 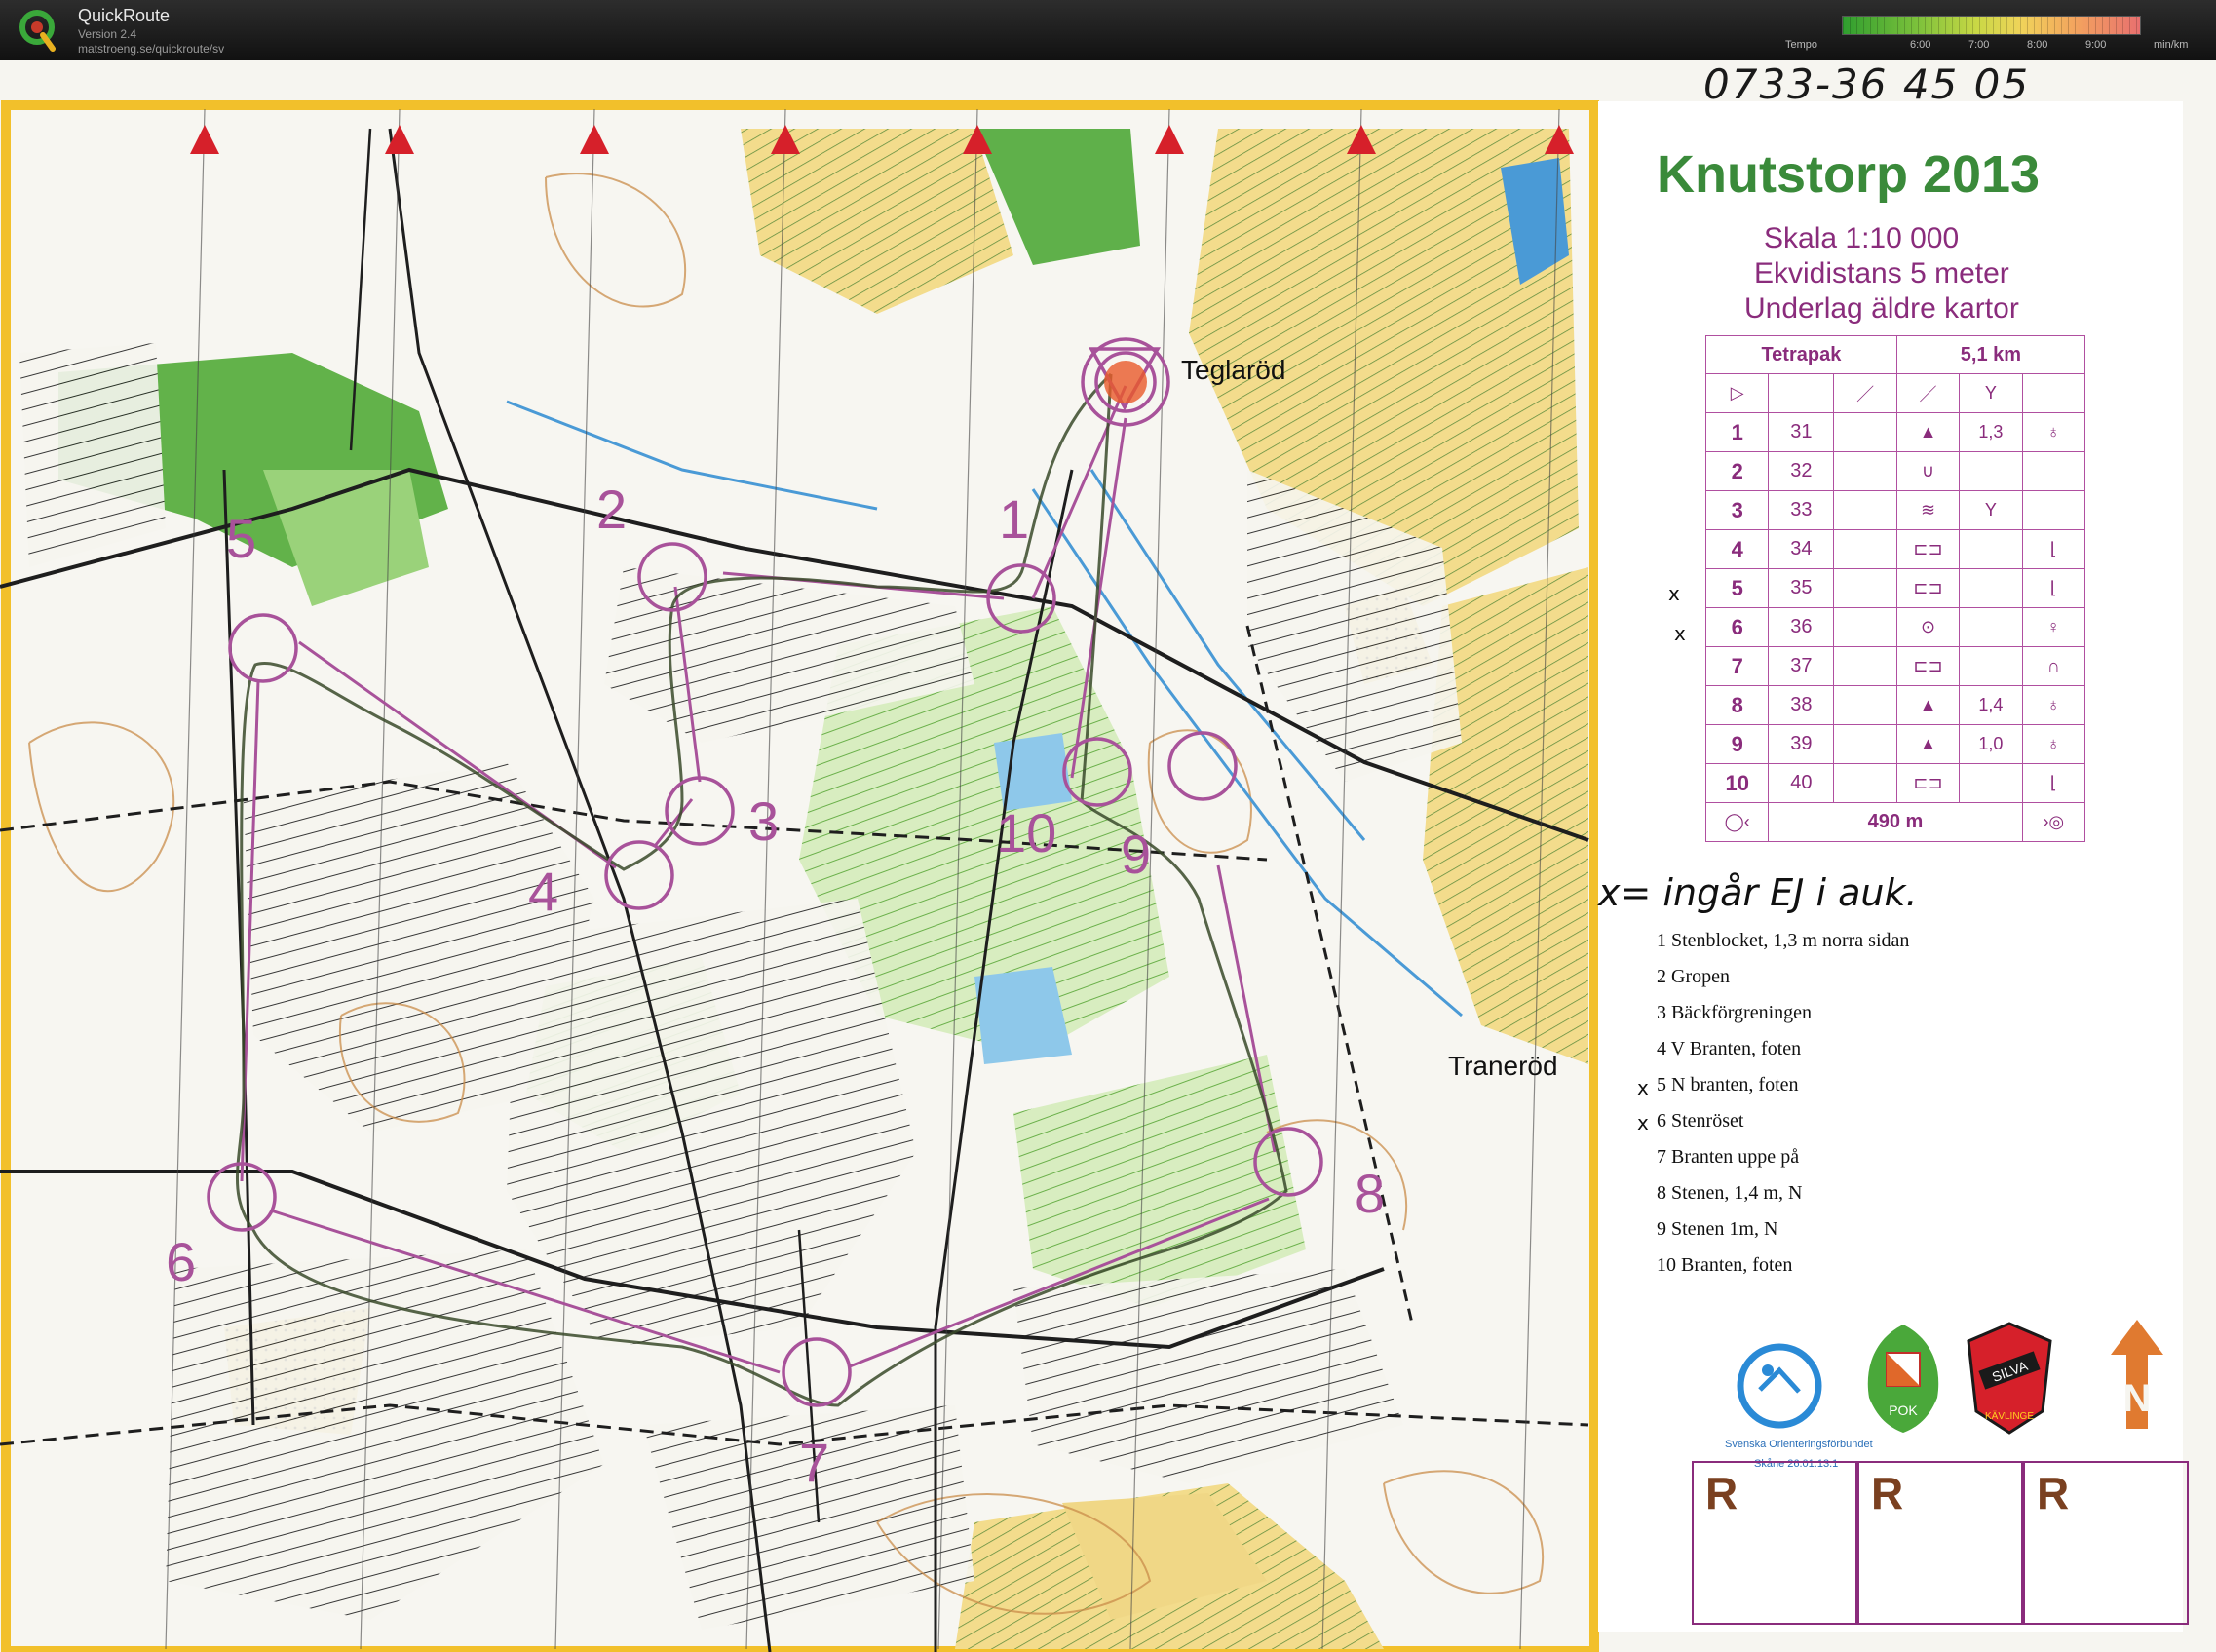 I want to click on control-code-cell: 31, so click(x=1801, y=432).